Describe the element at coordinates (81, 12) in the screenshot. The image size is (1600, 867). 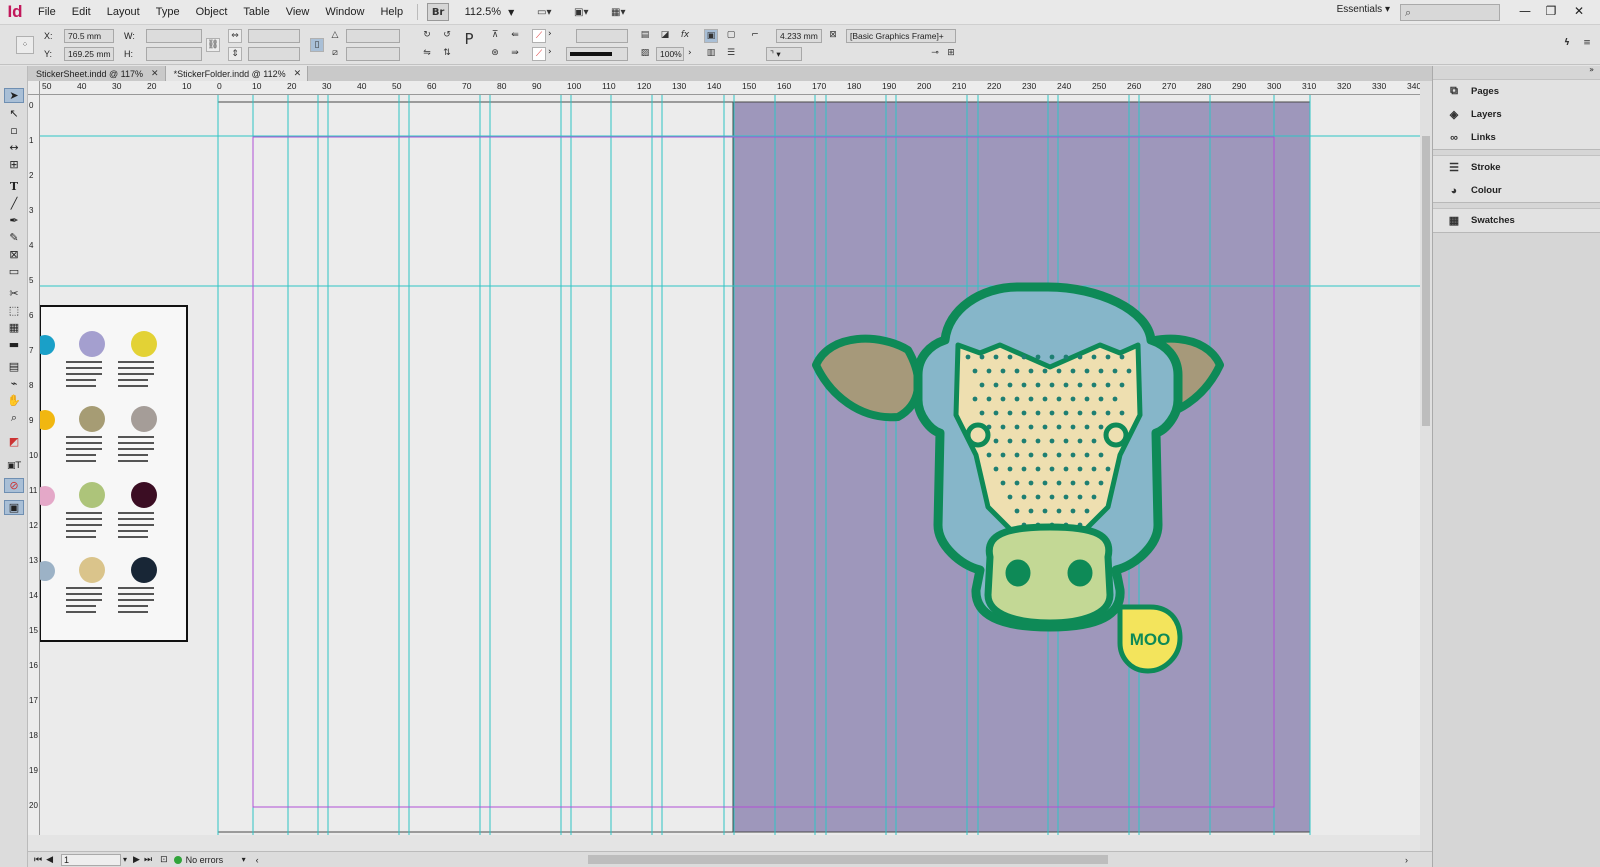
I see `menu-edit: Edit` at that location.